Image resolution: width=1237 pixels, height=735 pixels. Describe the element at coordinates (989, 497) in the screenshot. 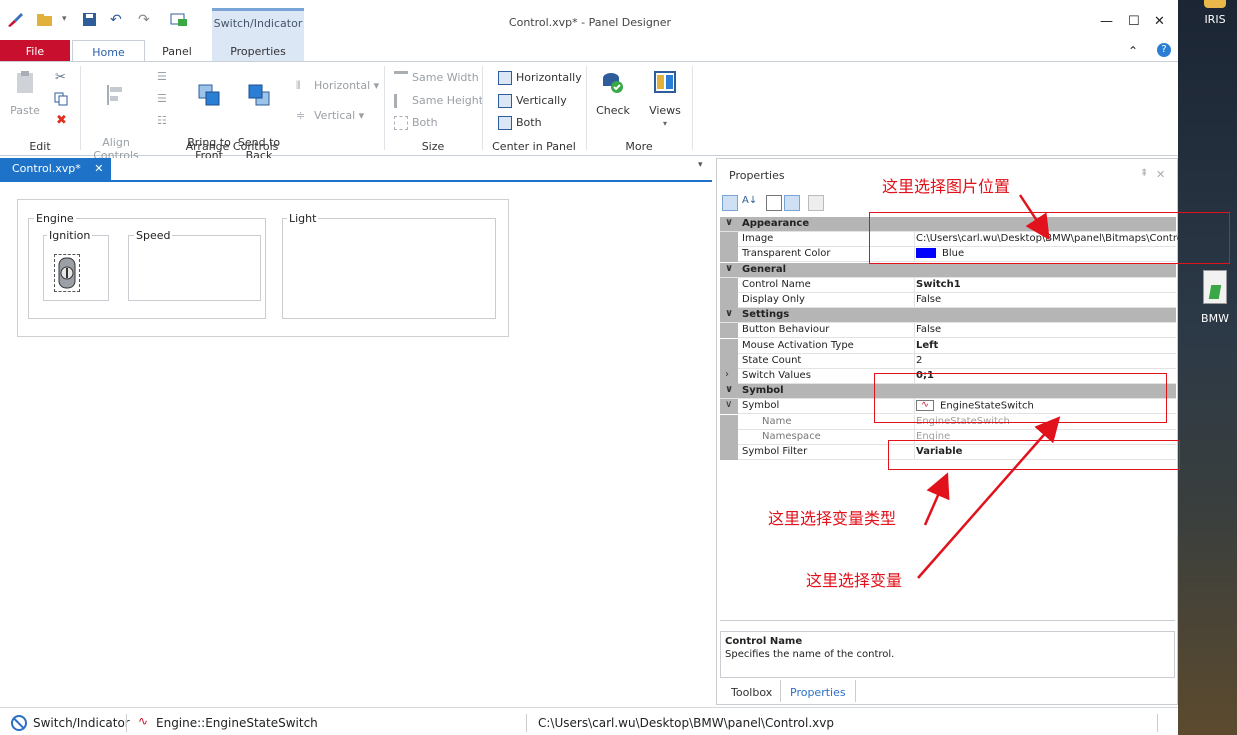

I see `arrow-to-symbol` at that location.